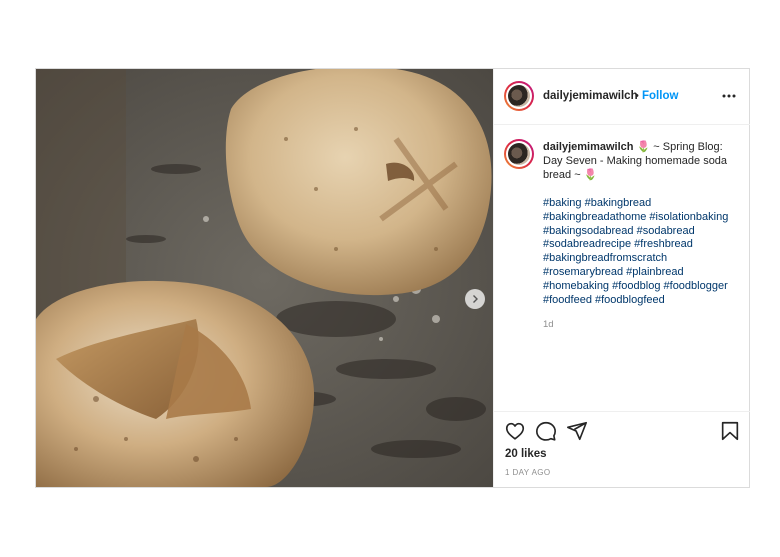 Image resolution: width=780 pixels, height=557 pixels. Describe the element at coordinates (643, 147) in the screenshot. I see `tulip-emoji: 🌷` at that location.